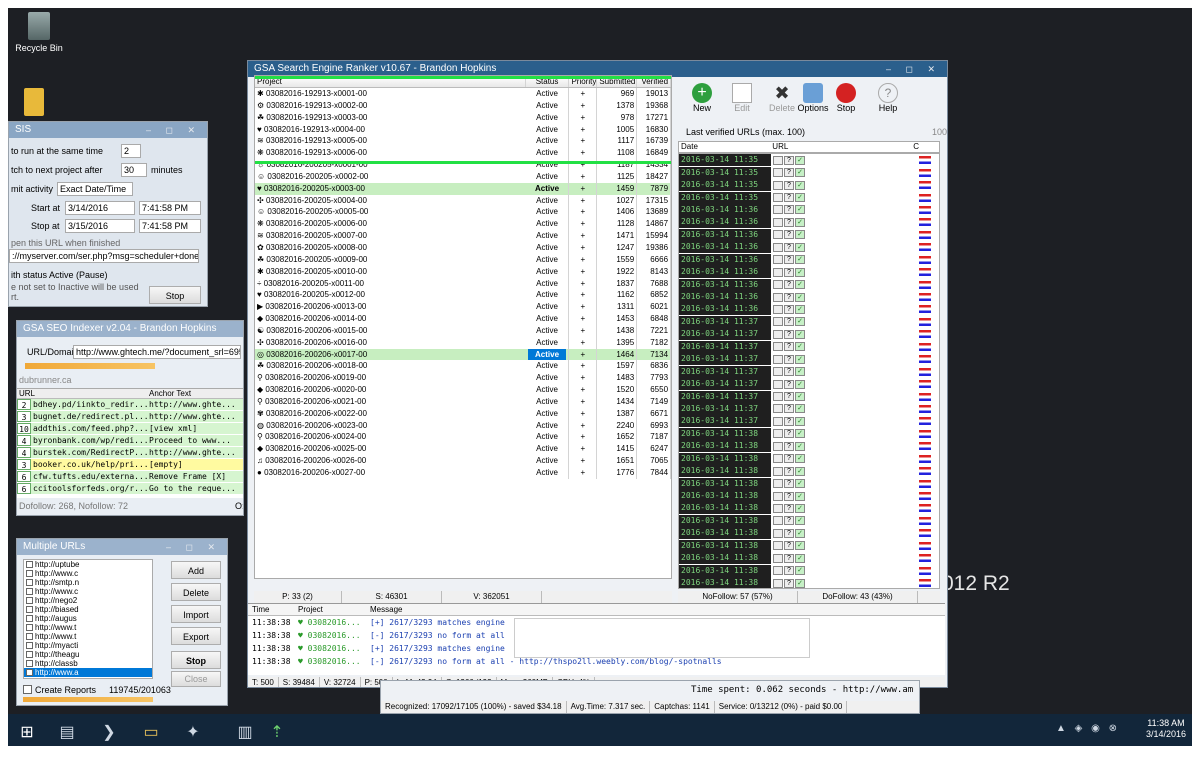  I want to click on multi-window-controls: – ◻ ✕, so click(193, 547).